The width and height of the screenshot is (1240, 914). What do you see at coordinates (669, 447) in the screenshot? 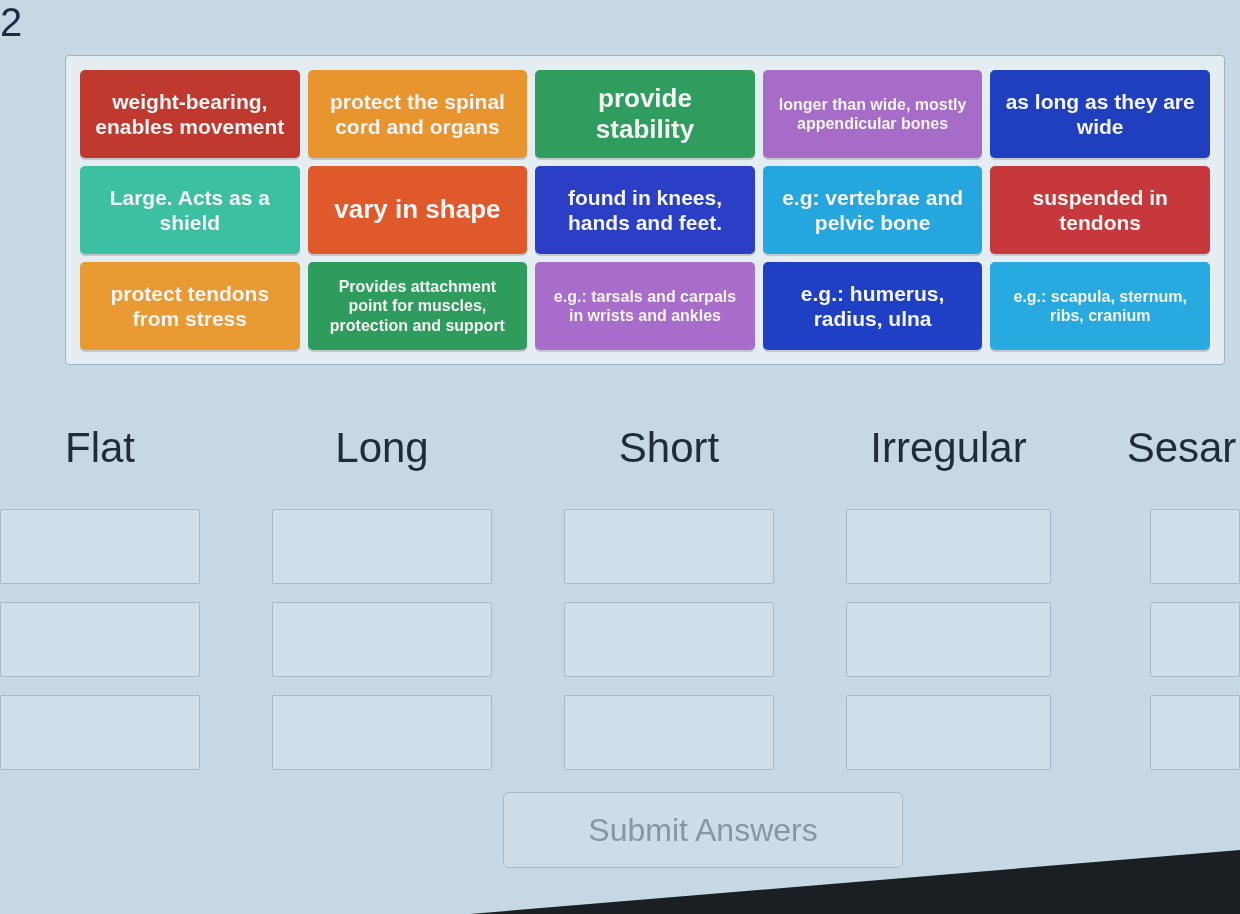
I see `category-heading: Short` at bounding box center [669, 447].